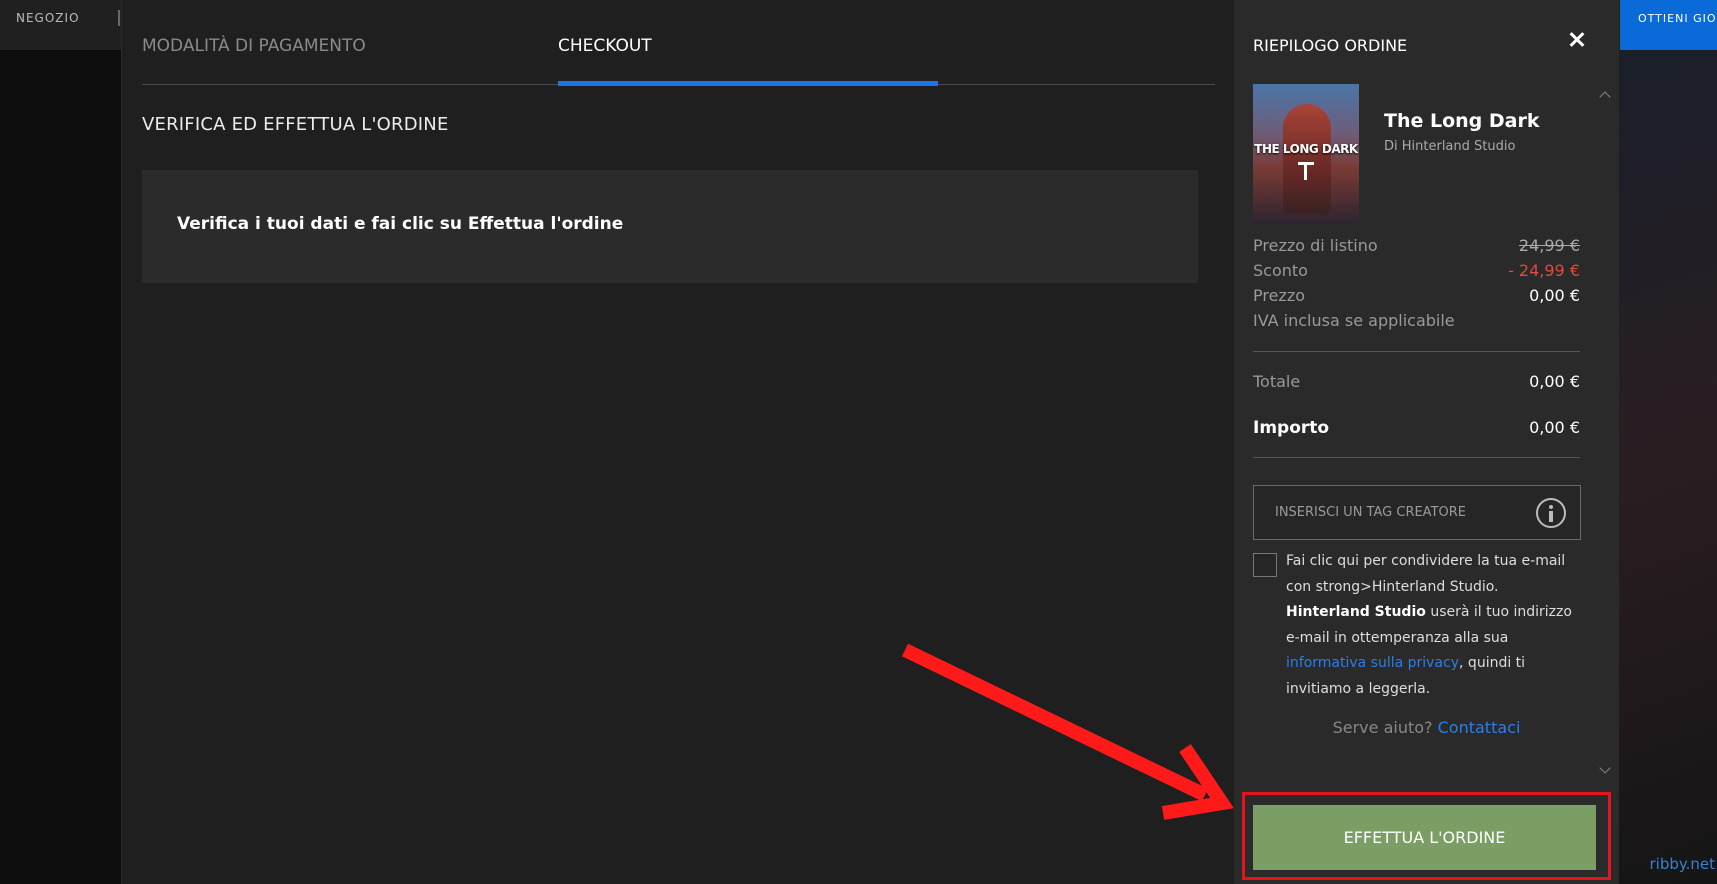  Describe the element at coordinates (1306, 149) in the screenshot. I see `cover-title: THE LONG DARK` at that location.